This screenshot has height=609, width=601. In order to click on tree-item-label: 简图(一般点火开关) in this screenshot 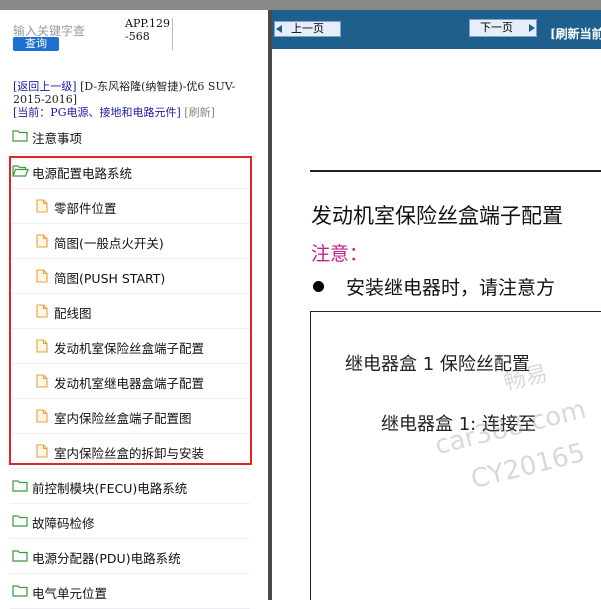, I will do `click(109, 243)`.